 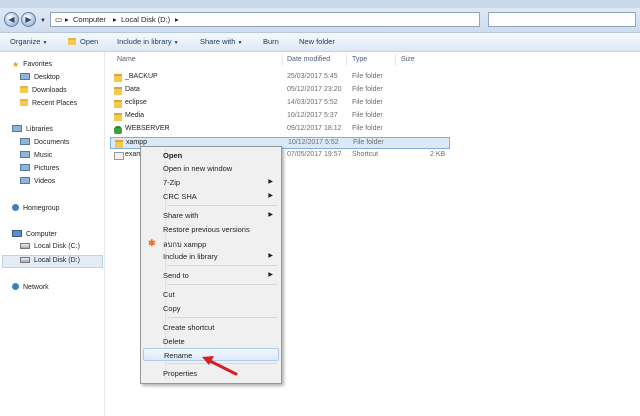 I want to click on menu-item-create-shortcut: Create shortcut, so click(x=211, y=327).